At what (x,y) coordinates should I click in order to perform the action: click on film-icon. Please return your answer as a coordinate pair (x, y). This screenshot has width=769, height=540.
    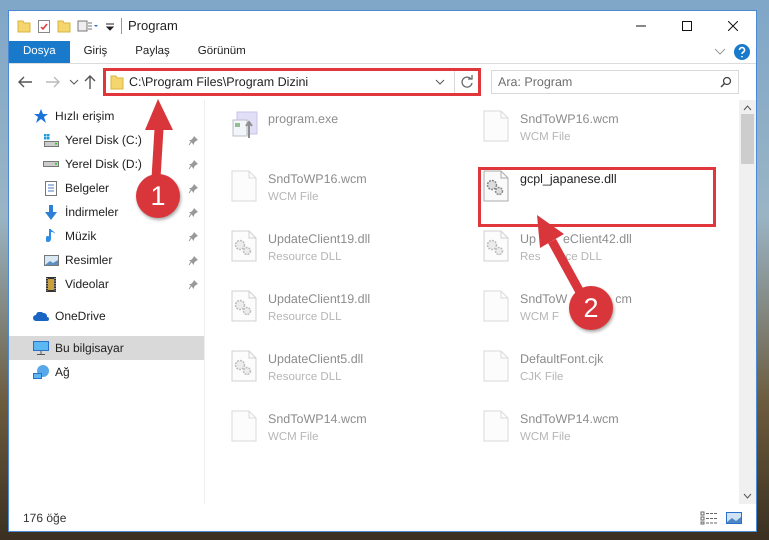
    Looking at the image, I should click on (51, 284).